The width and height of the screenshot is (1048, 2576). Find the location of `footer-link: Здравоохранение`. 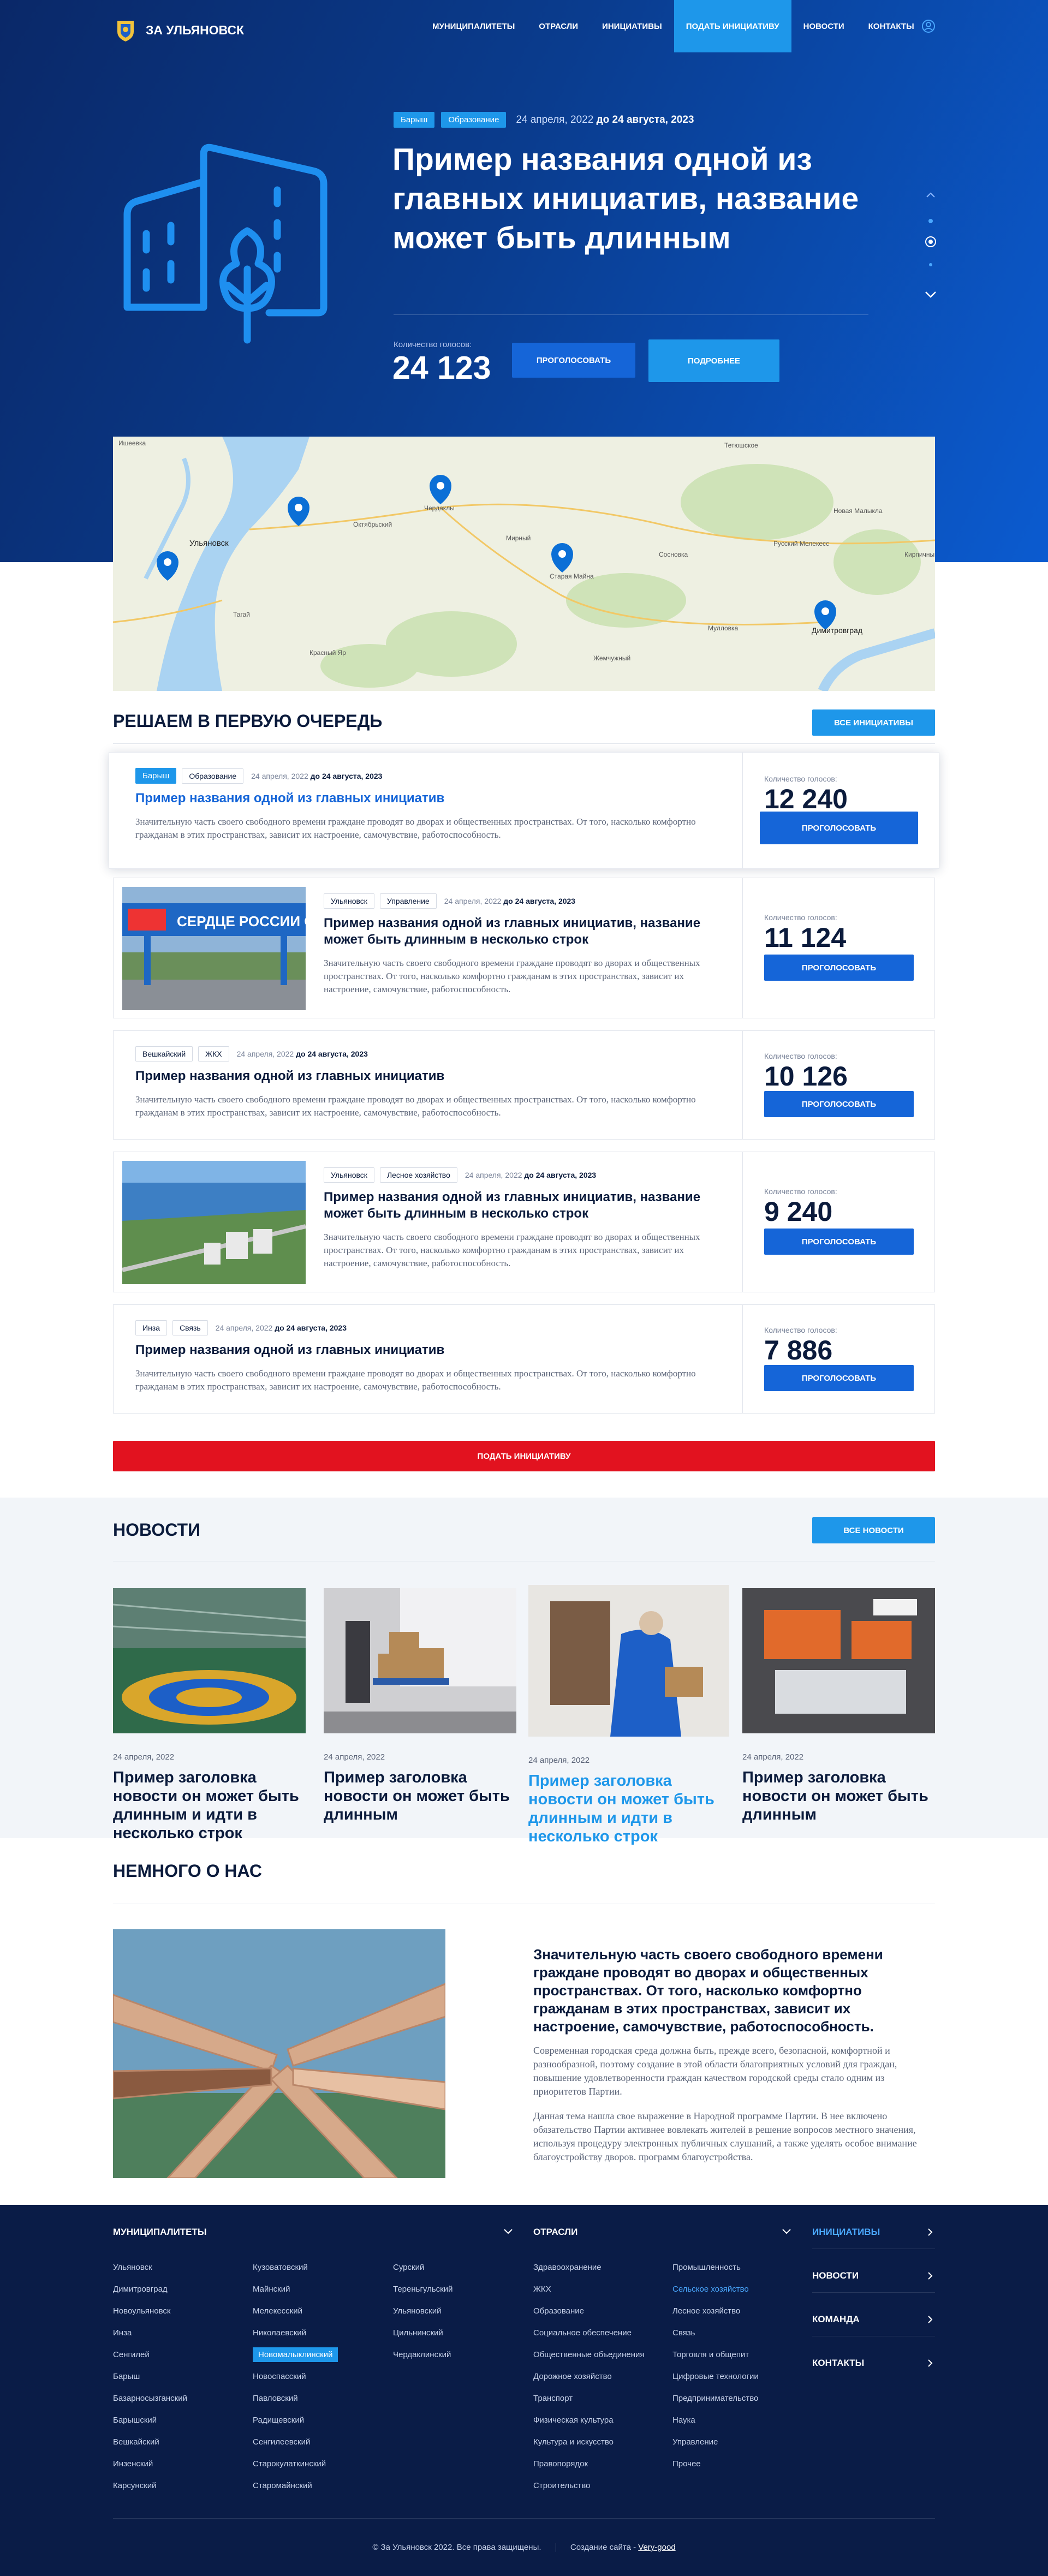

footer-link: Здравоохранение is located at coordinates (596, 2273).